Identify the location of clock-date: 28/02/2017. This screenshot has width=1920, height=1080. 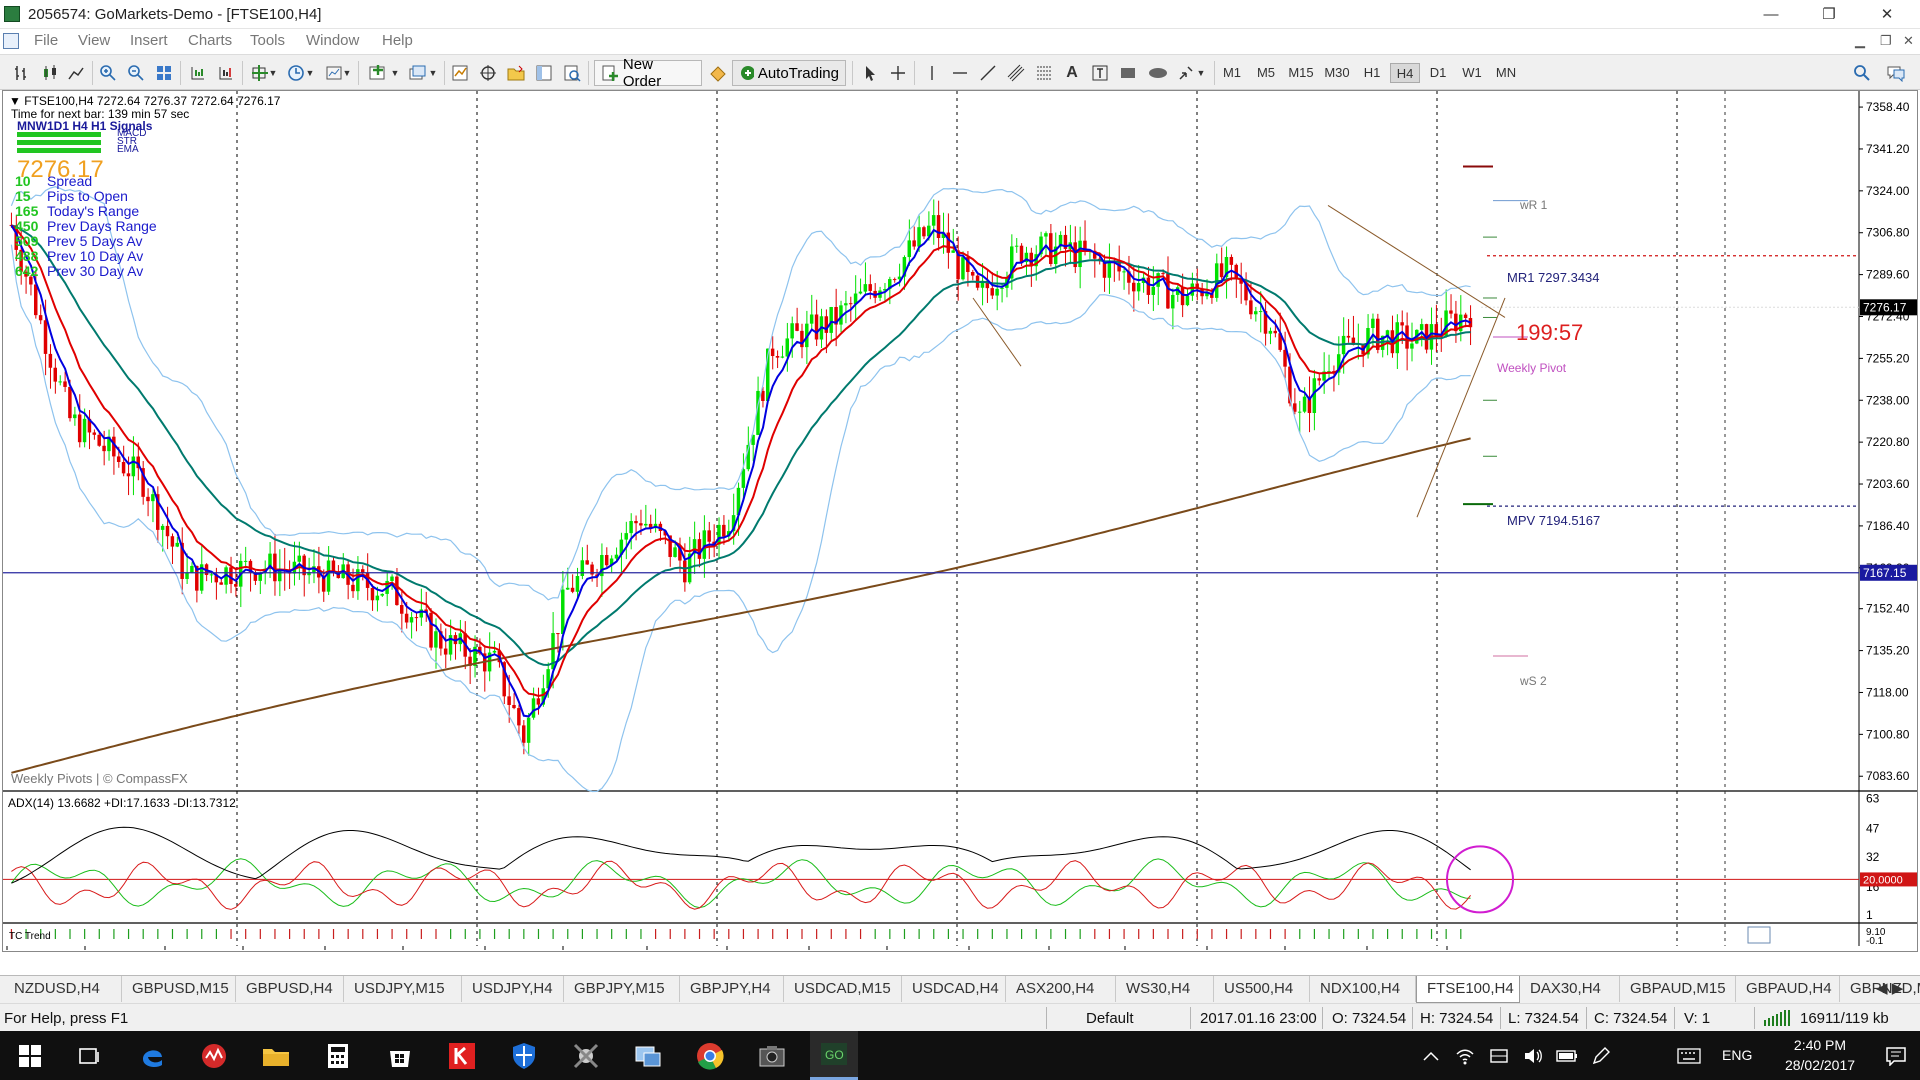
(1820, 1065).